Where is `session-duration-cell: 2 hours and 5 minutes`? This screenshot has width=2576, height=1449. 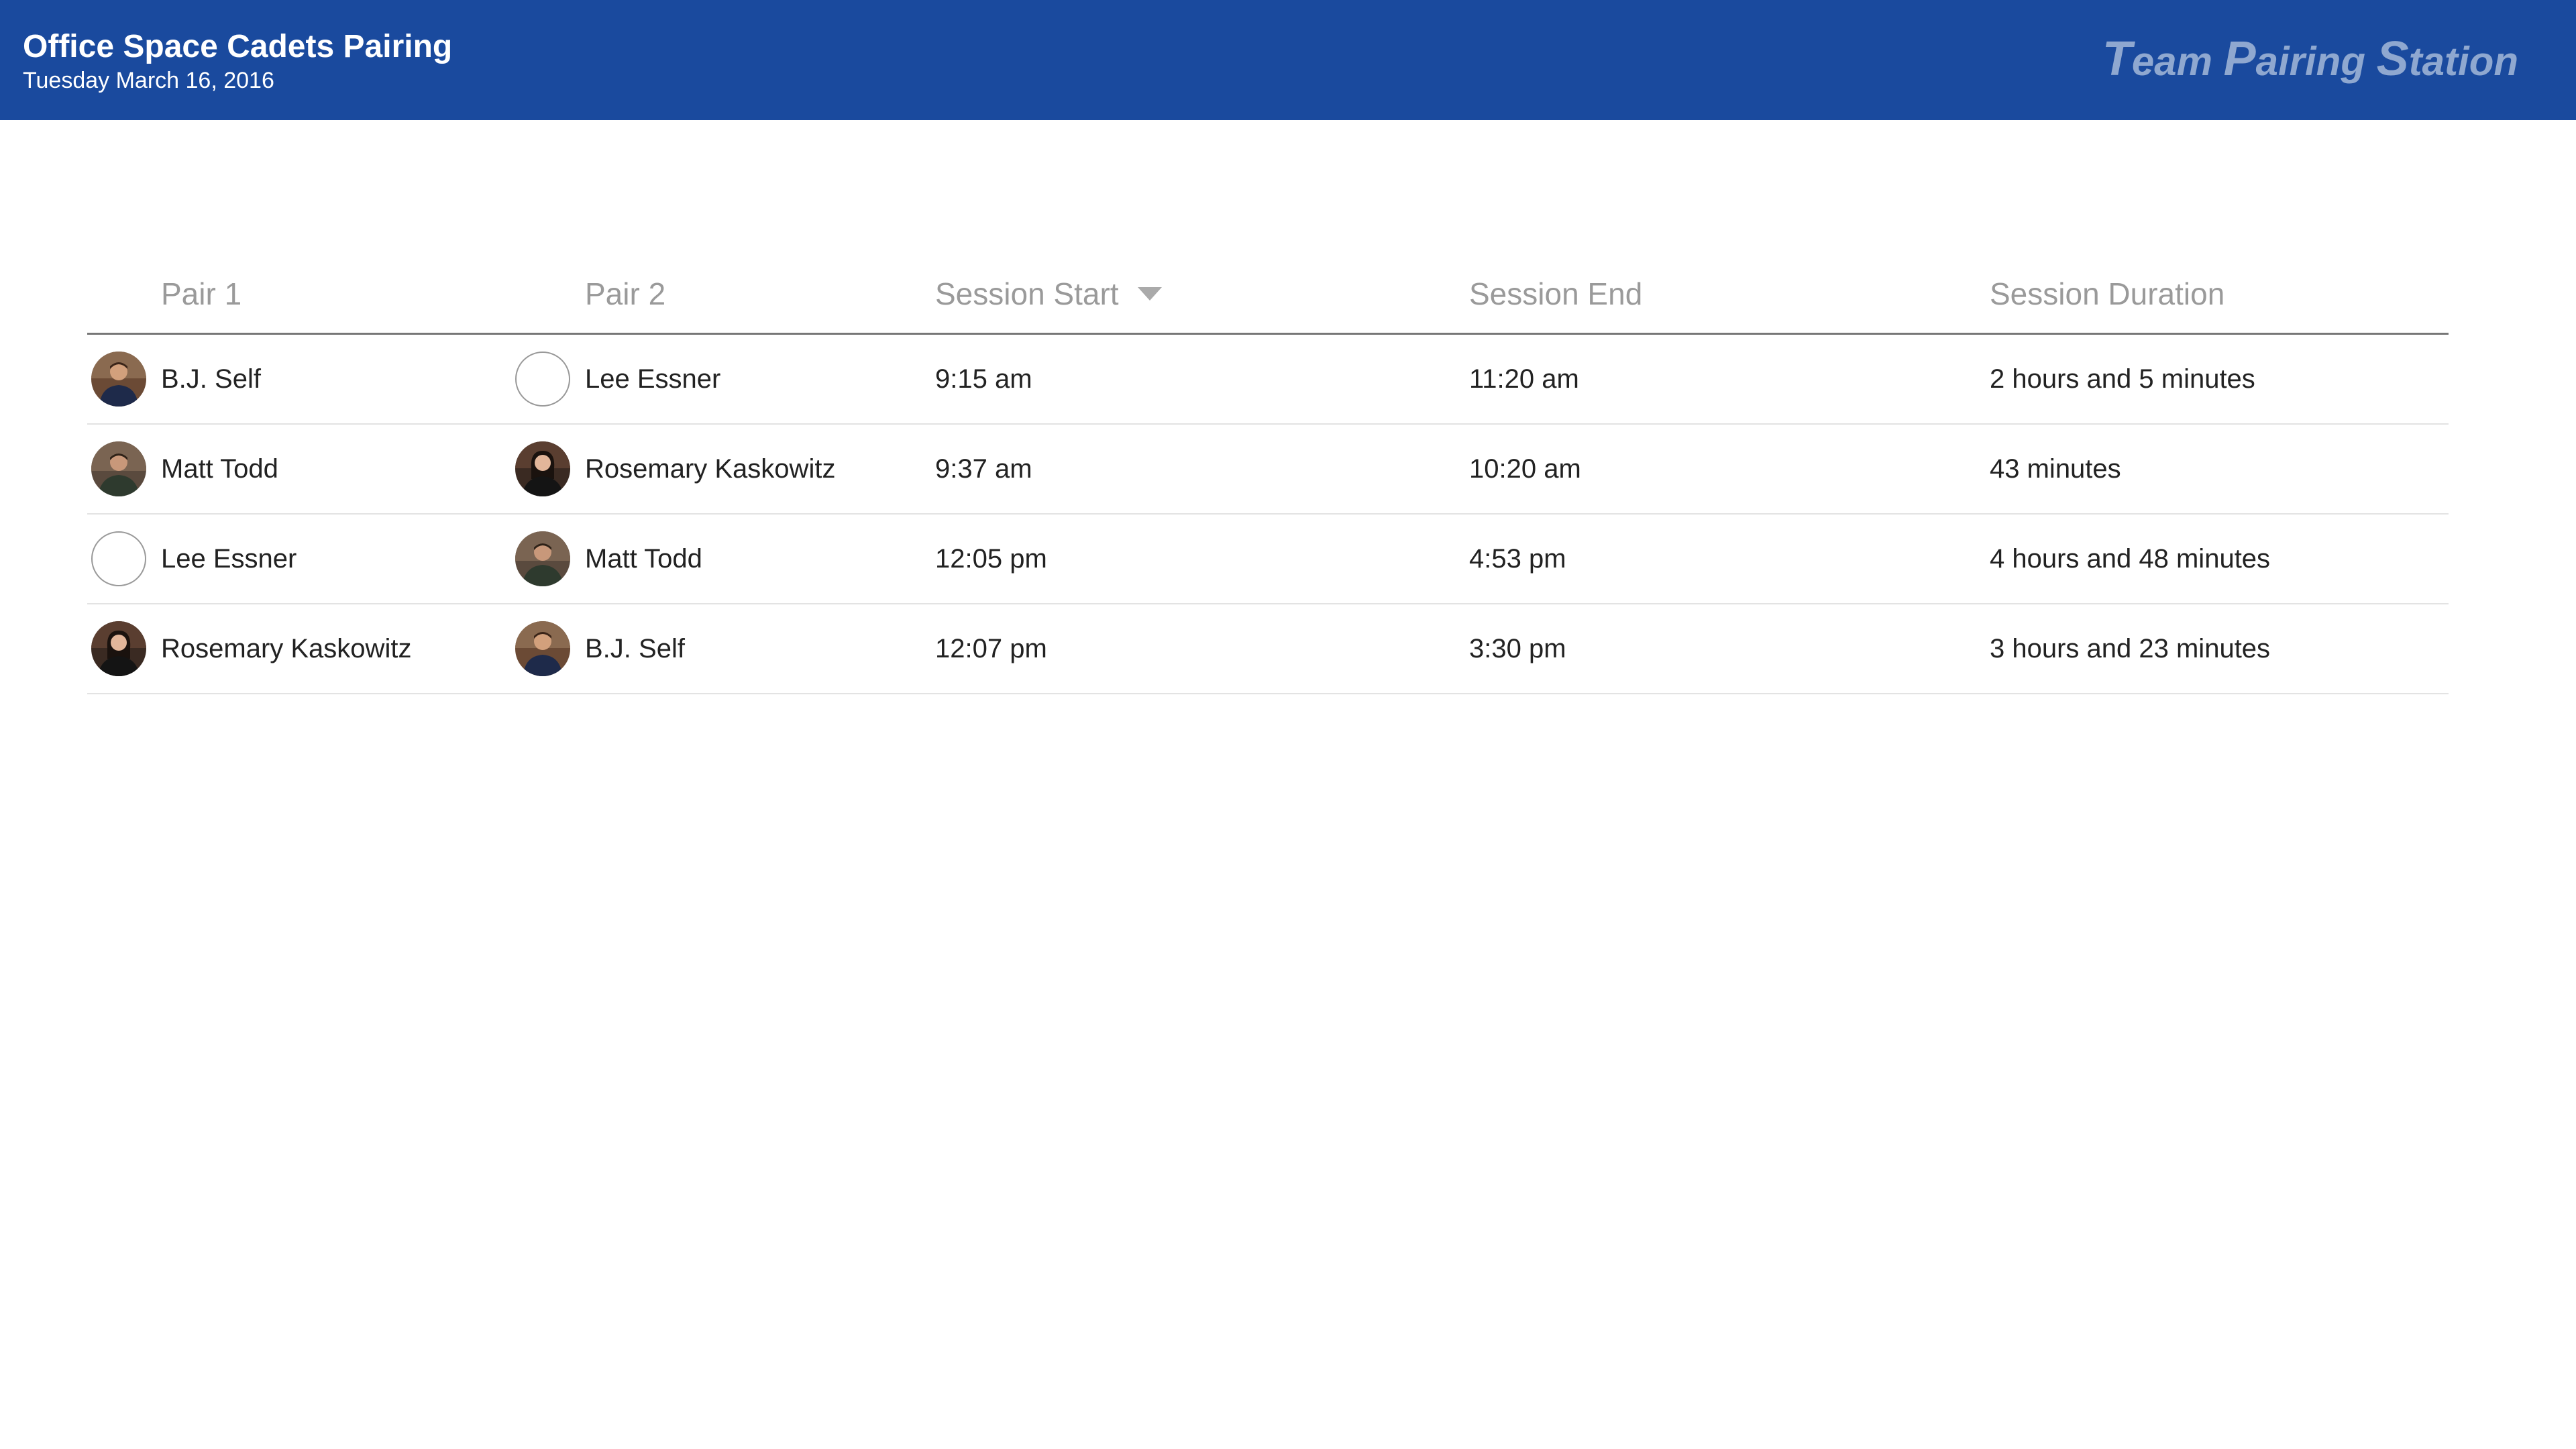 session-duration-cell: 2 hours and 5 minutes is located at coordinates (2219, 379).